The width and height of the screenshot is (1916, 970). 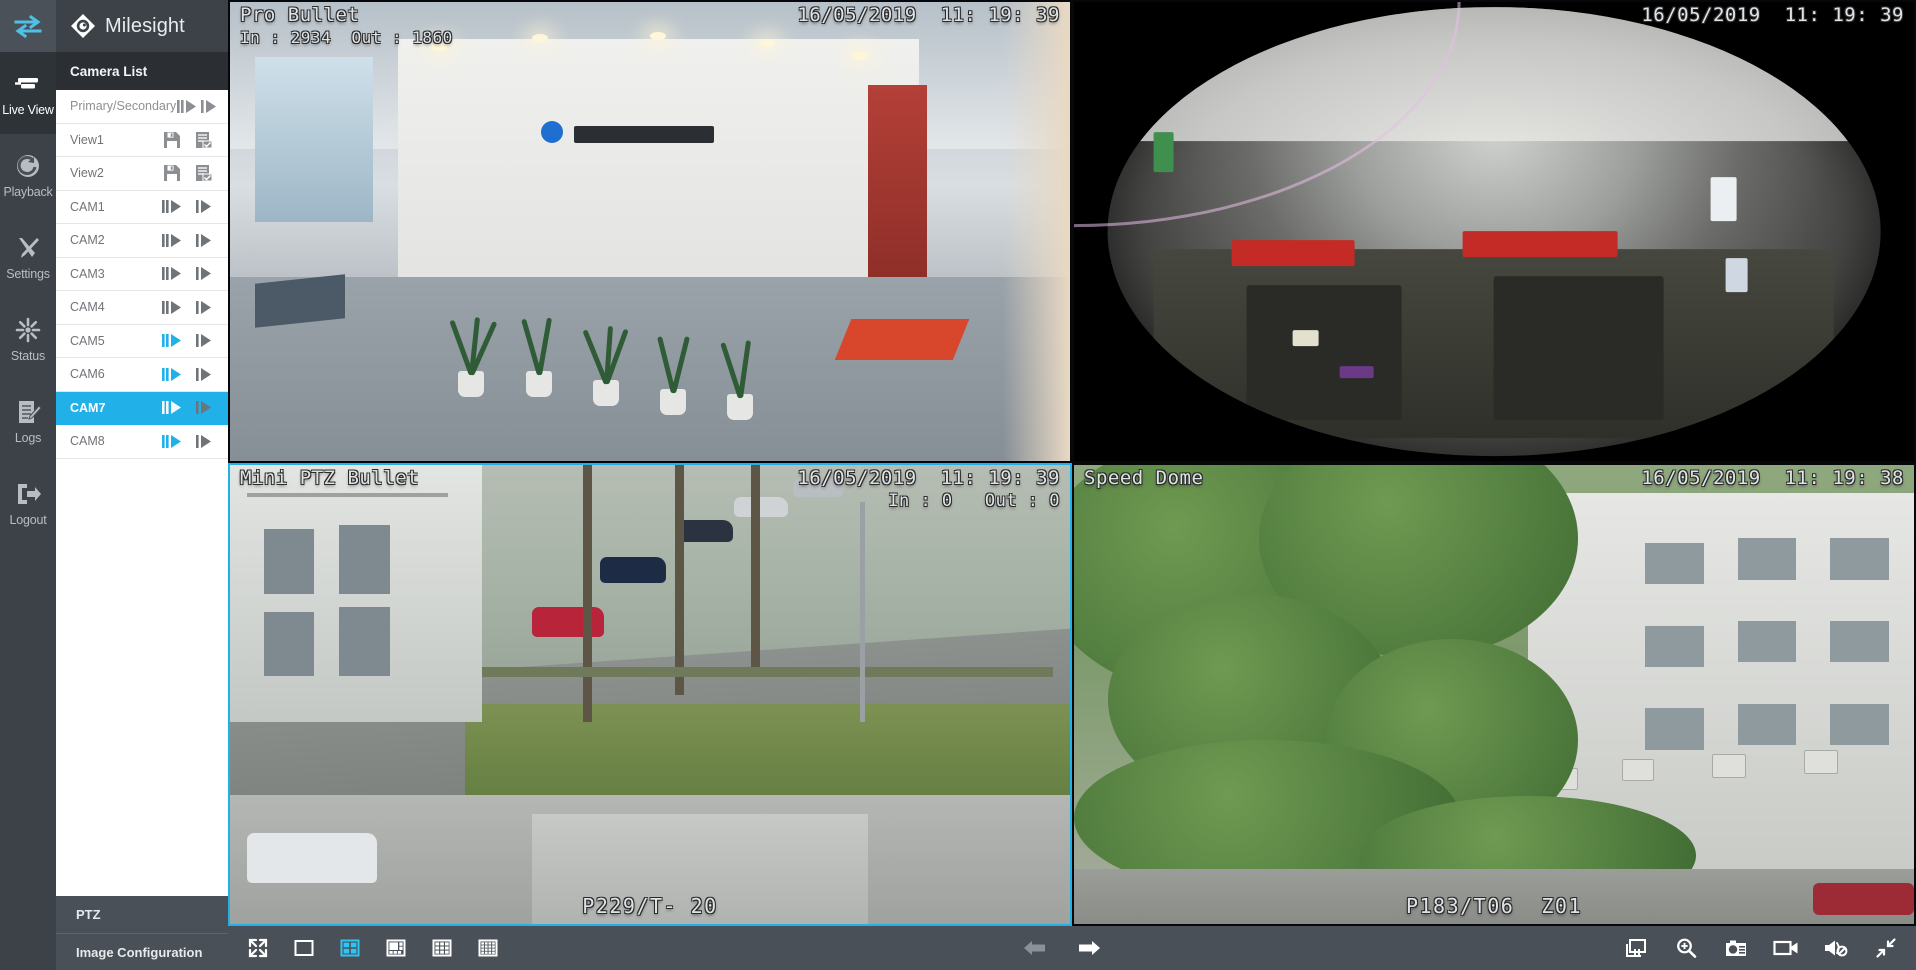 I want to click on camera-panel-footer: PTZ Image Configuration, so click(x=142, y=933).